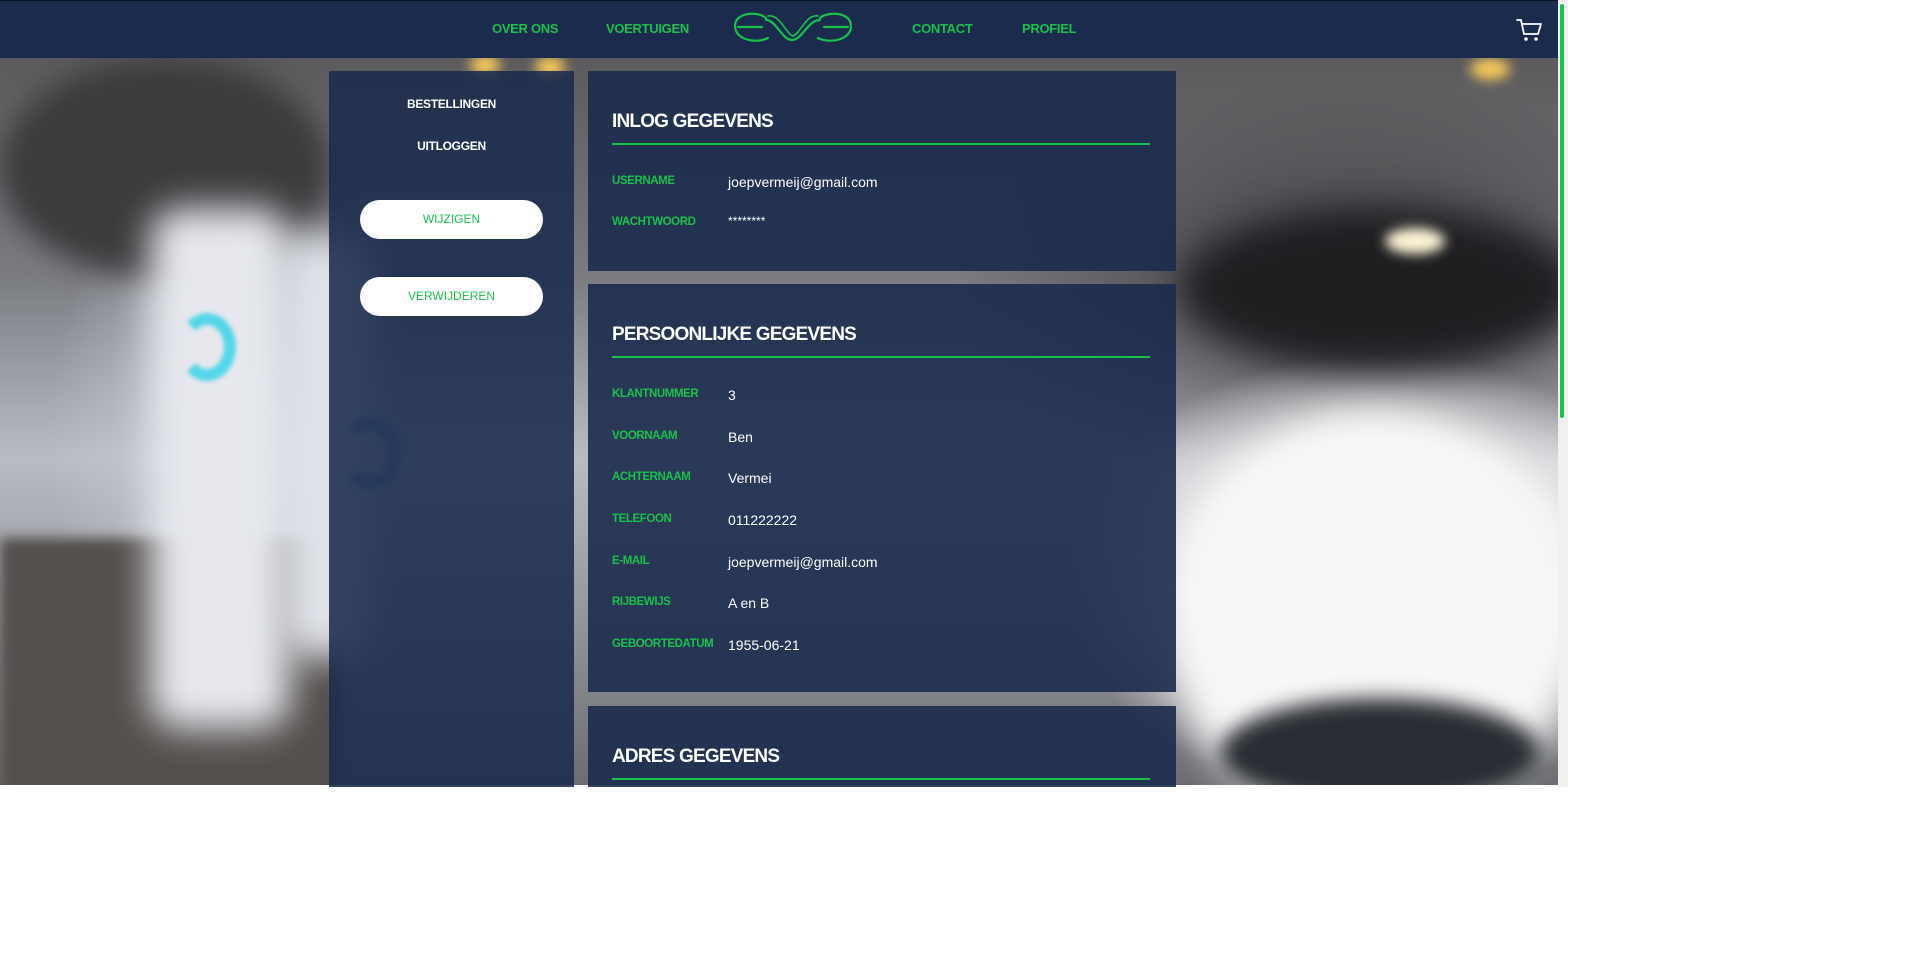  I want to click on nav-contact: CONTACT, so click(942, 28).